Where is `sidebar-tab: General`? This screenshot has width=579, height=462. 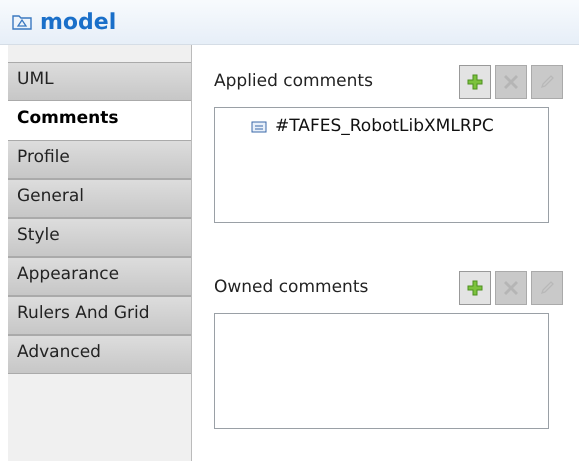 sidebar-tab: General is located at coordinates (99, 198).